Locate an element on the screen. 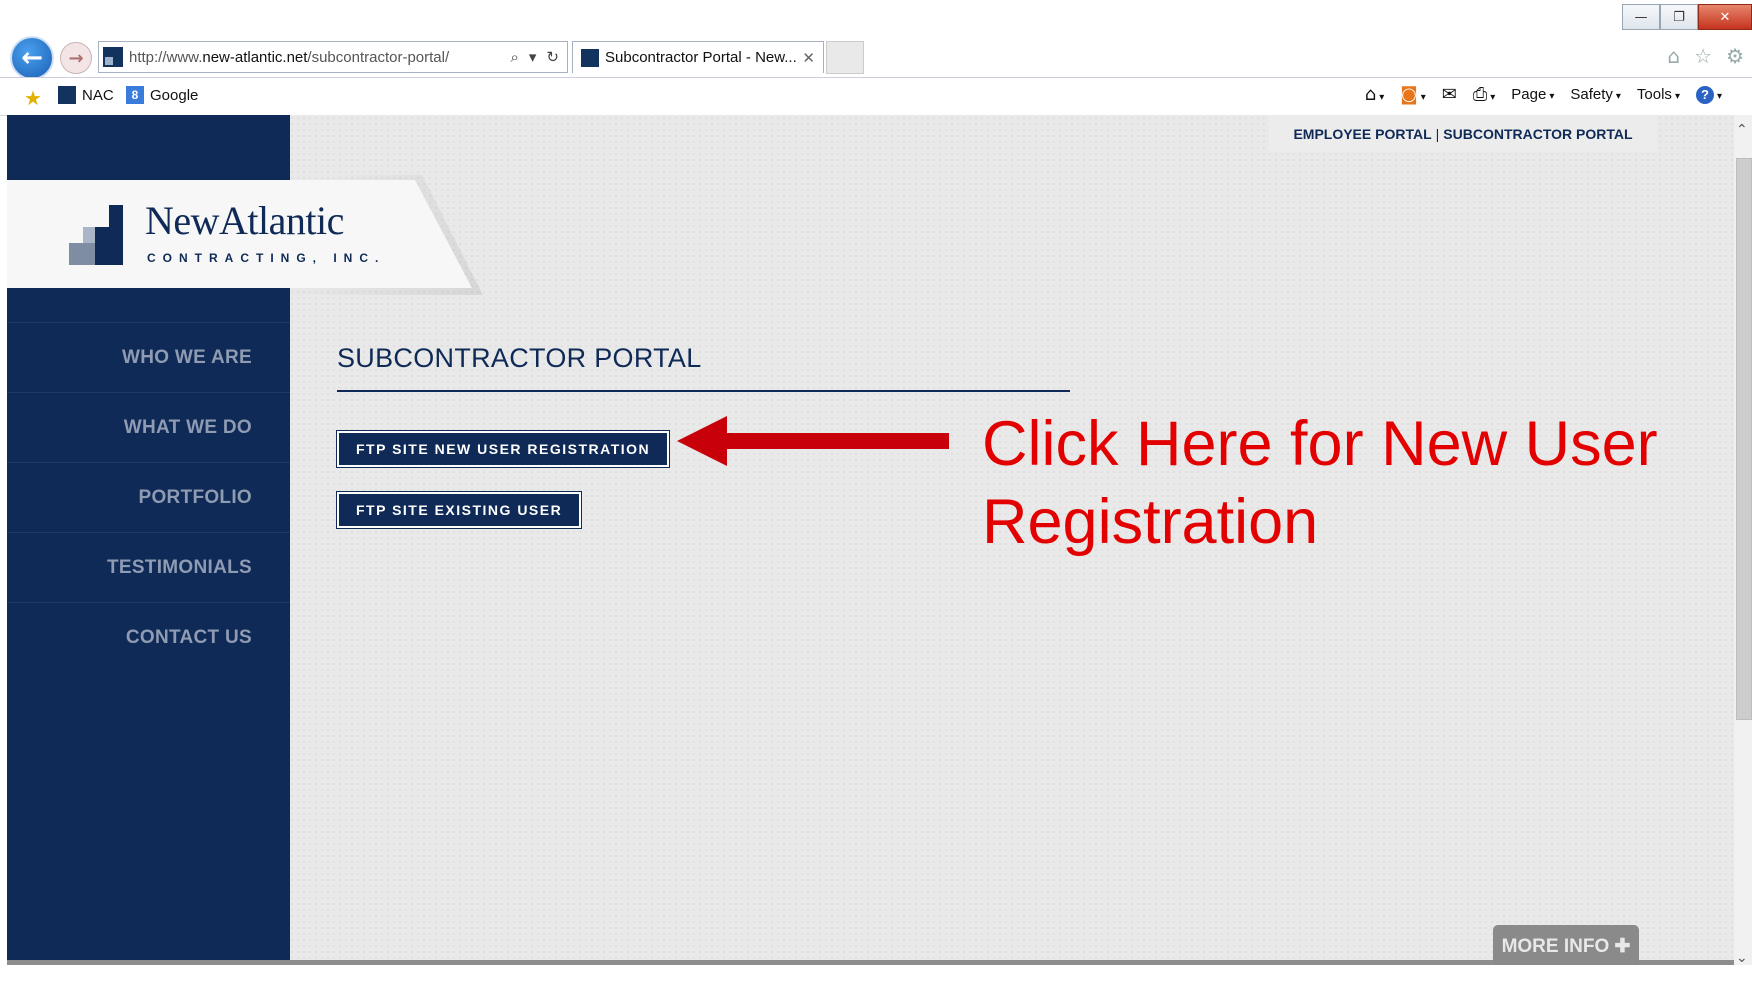 The image size is (1752, 986). back-button: ← is located at coordinates (32, 58).